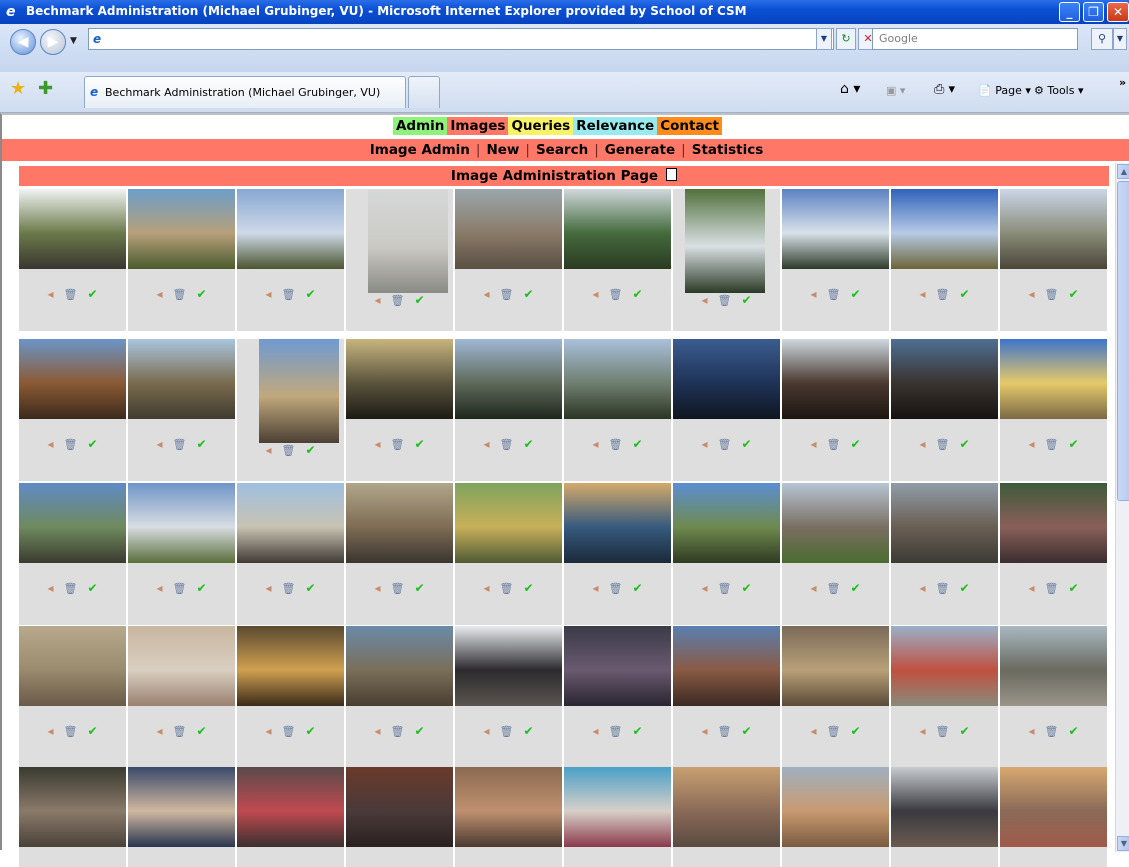 Image resolution: width=1129 pixels, height=867 pixels. What do you see at coordinates (615, 126) in the screenshot?
I see `nav-relevance: Relevance` at bounding box center [615, 126].